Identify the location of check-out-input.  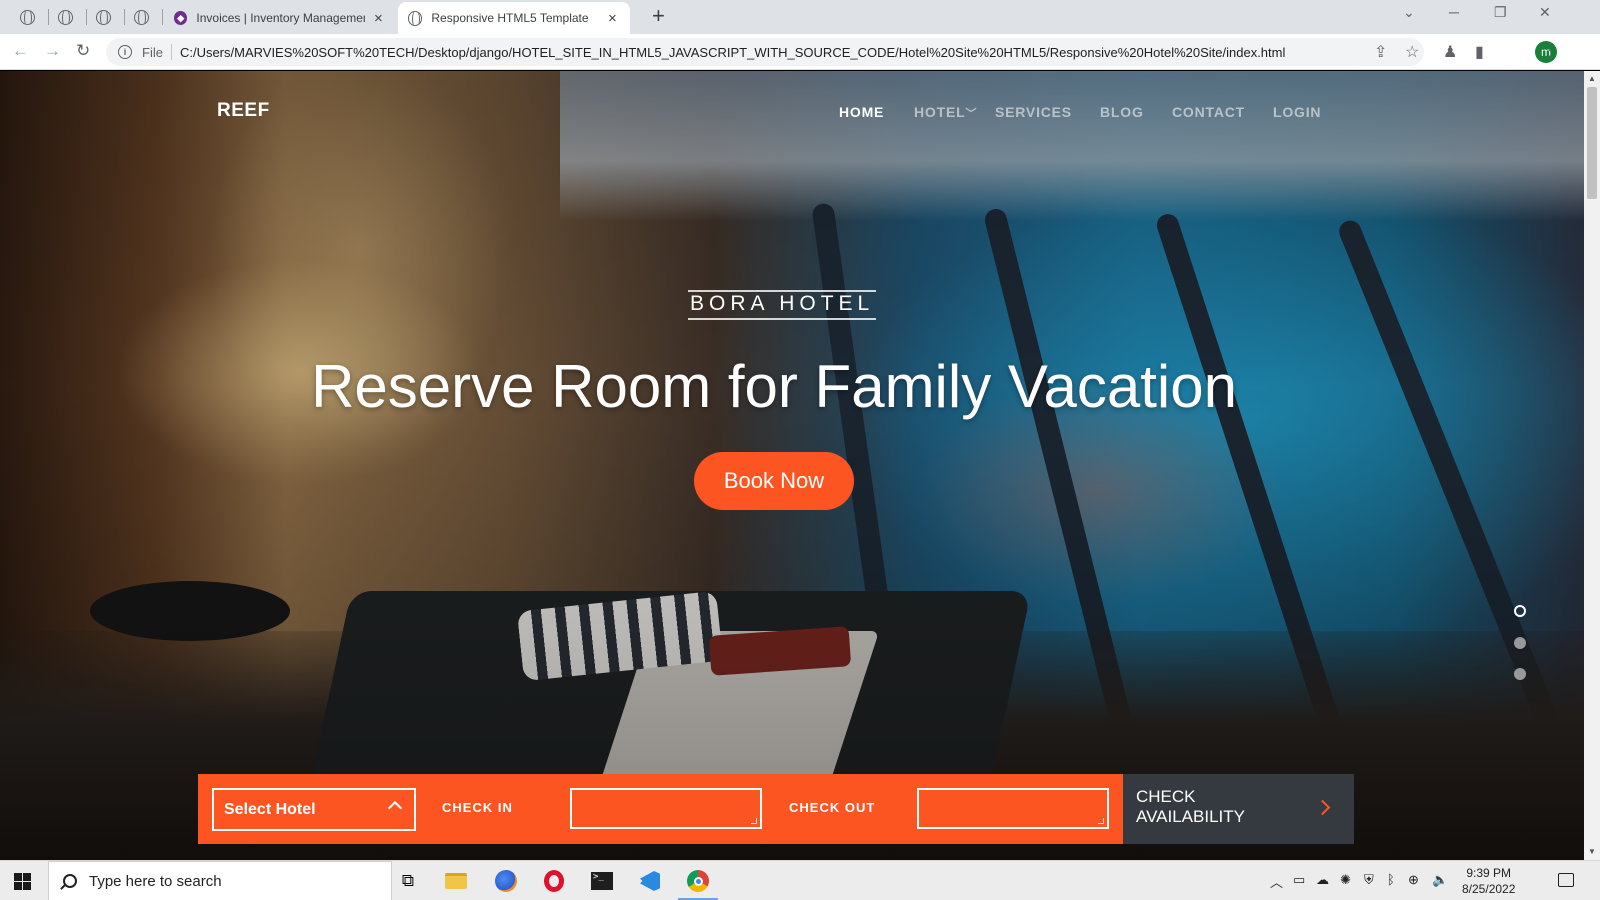
(1013, 808).